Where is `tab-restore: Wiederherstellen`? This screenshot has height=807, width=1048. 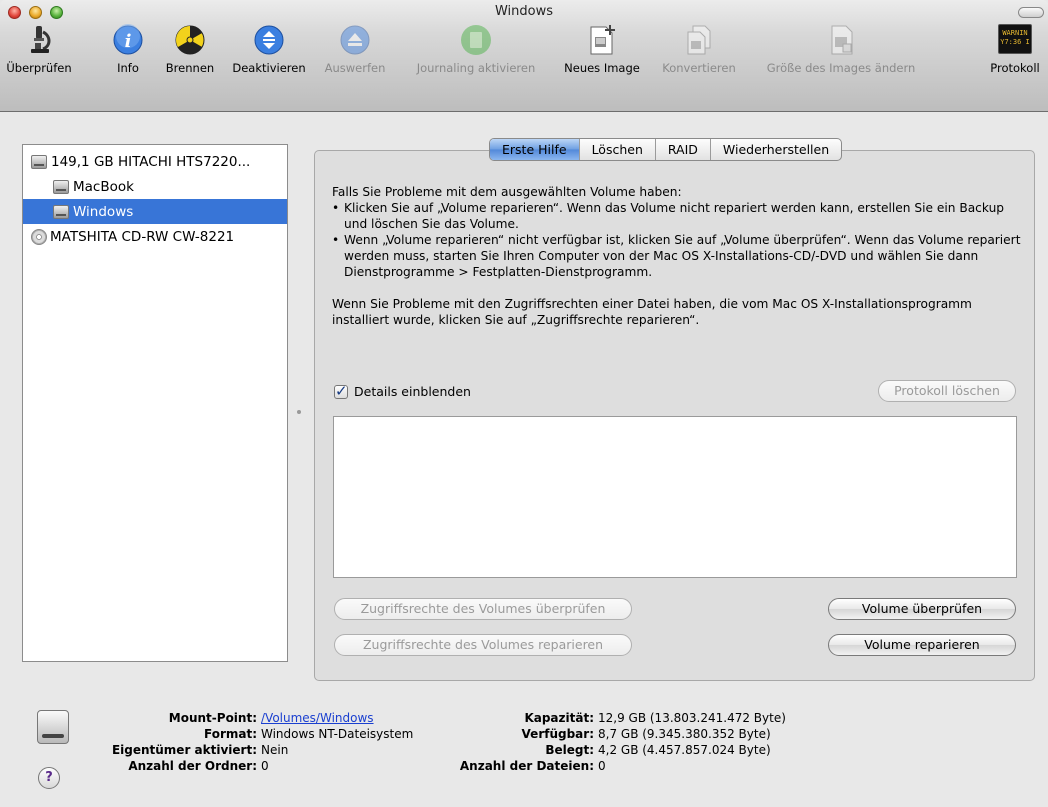 tab-restore: Wiederherstellen is located at coordinates (776, 149).